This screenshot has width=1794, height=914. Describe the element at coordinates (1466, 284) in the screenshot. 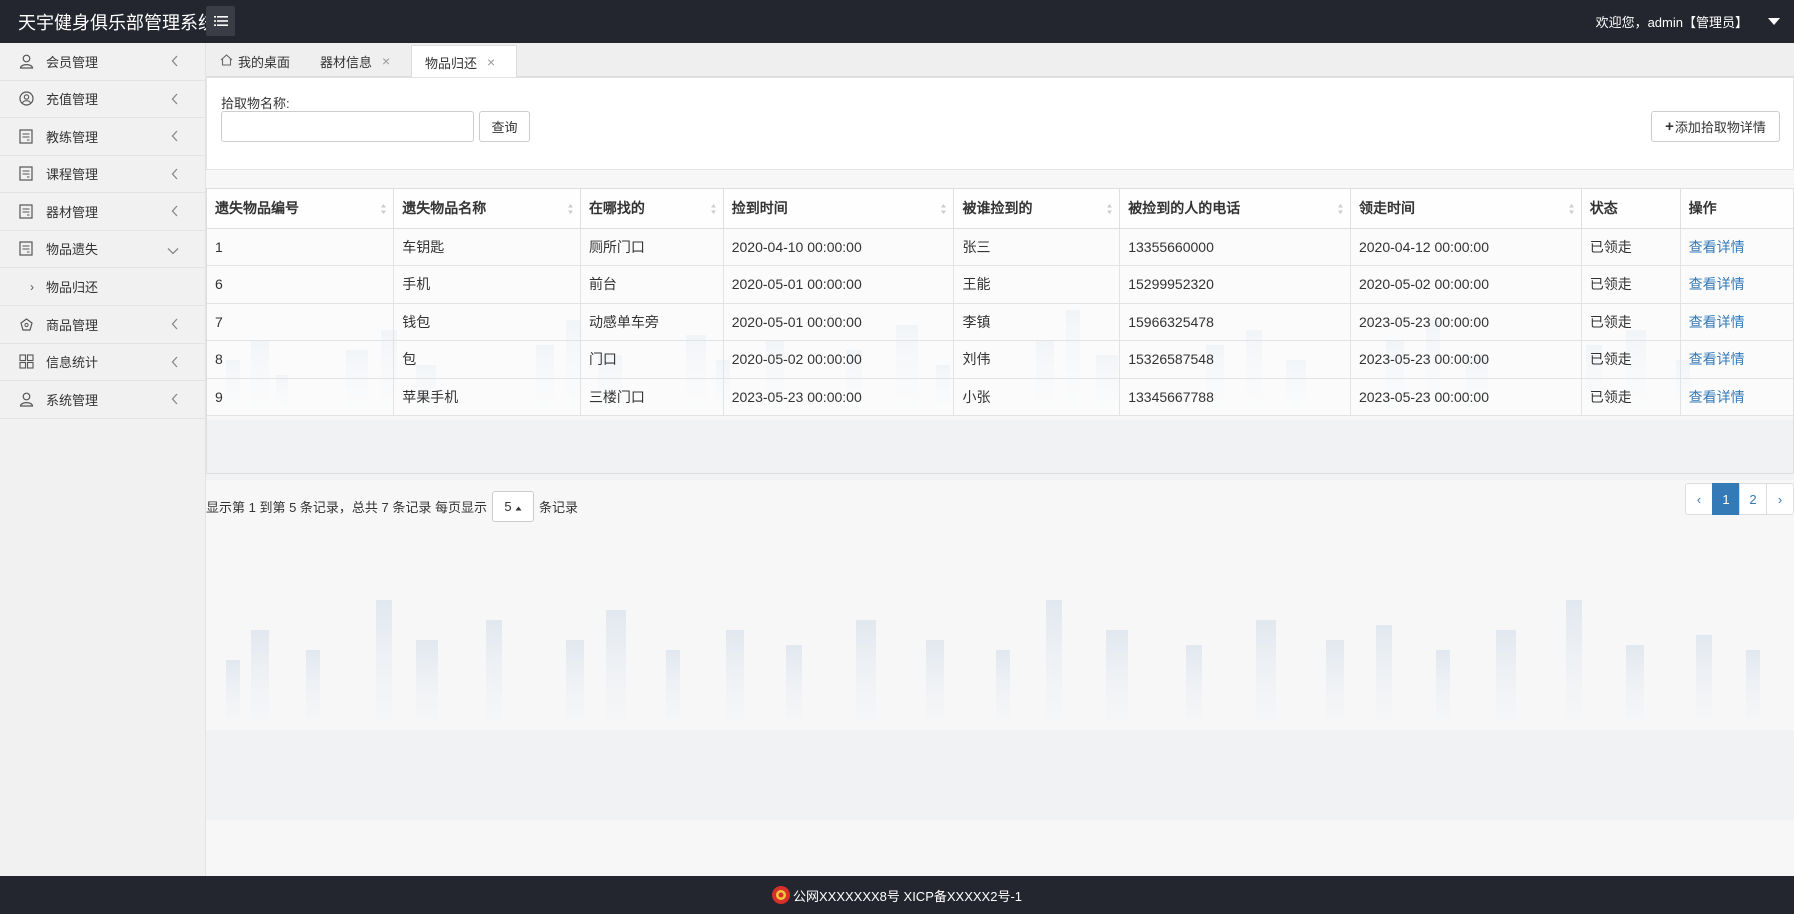

I see `cell-claim-time: 2020-05-02 00:00:00` at that location.